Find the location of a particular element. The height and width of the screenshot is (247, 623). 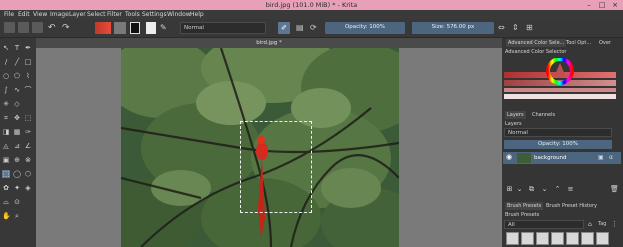

magnetic-selection-icon: ⊙ is located at coordinates (17, 202).